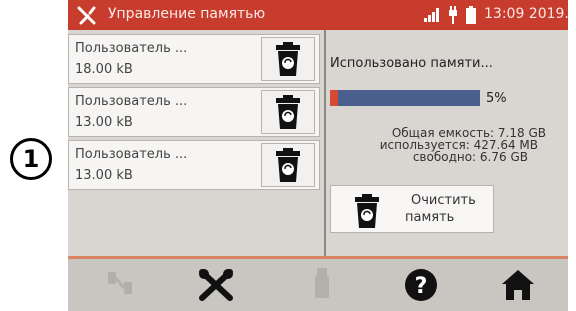  I want to click on tools-icon, so click(216, 285).